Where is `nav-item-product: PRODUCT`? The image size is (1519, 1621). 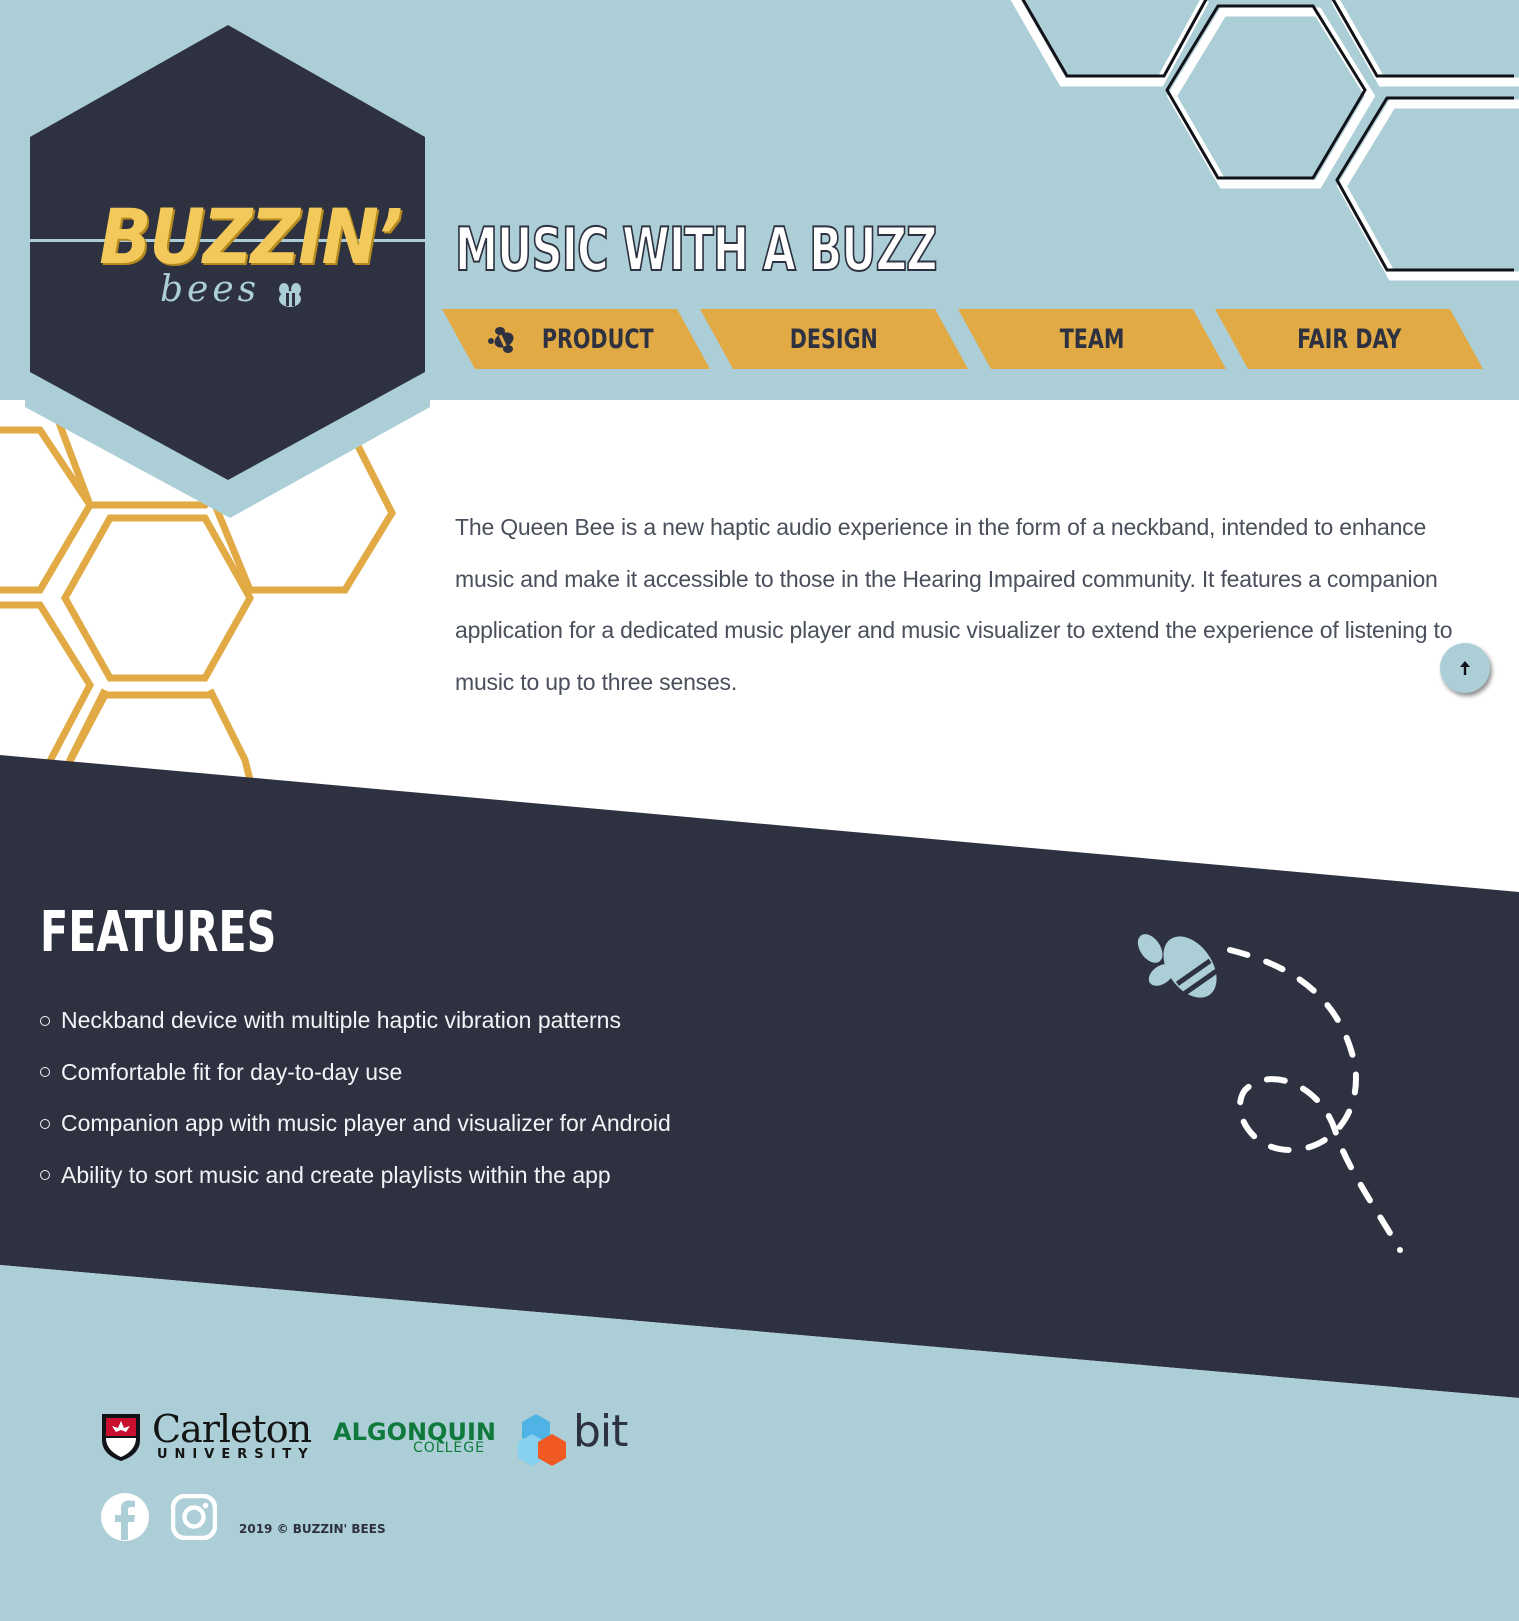
nav-item-product: PRODUCT is located at coordinates (576, 339).